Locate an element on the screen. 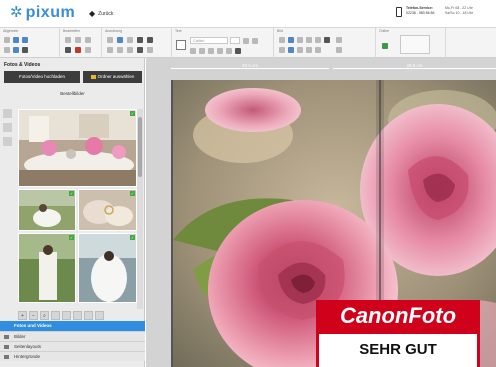  image-zoom-icon is located at coordinates (300, 50).